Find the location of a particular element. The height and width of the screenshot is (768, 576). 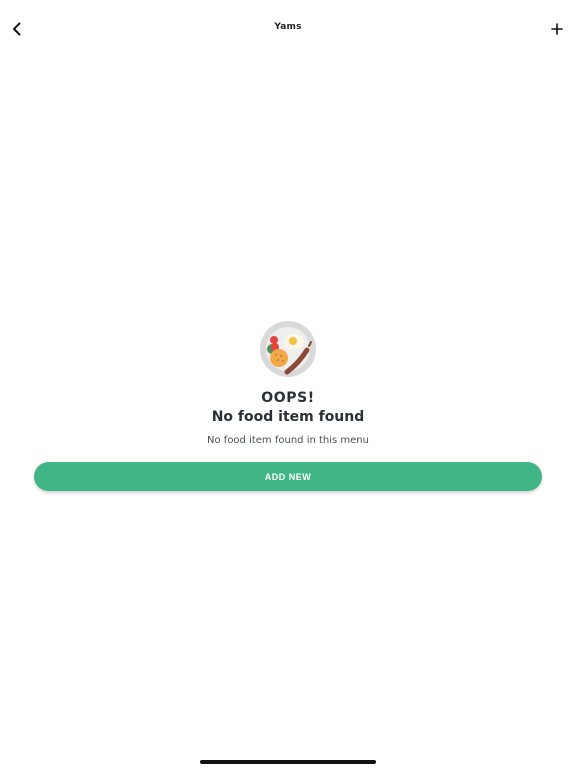

oops-title: OOPS! is located at coordinates (288, 398).